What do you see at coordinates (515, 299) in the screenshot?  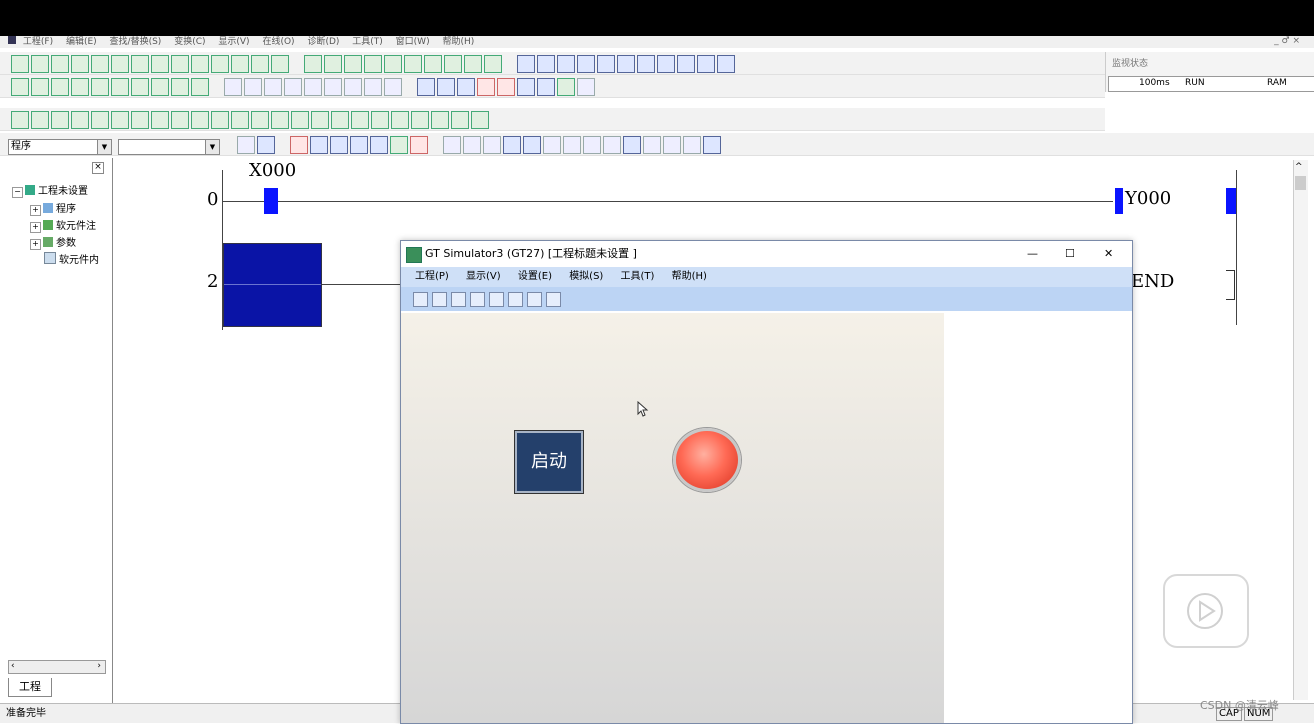 I see `start-icon` at bounding box center [515, 299].